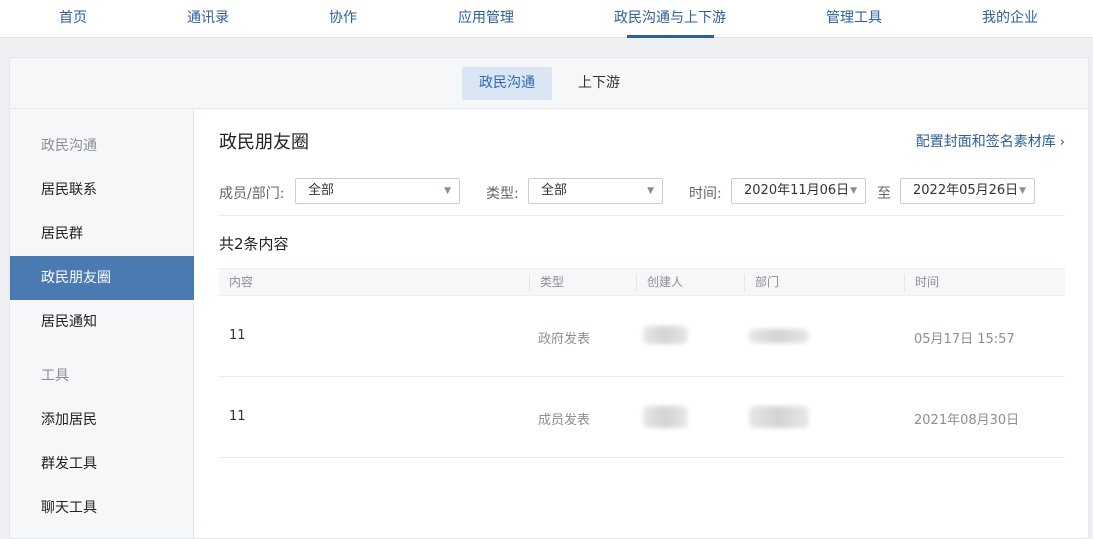  What do you see at coordinates (670, 36) in the screenshot?
I see `active-tab-indicator` at bounding box center [670, 36].